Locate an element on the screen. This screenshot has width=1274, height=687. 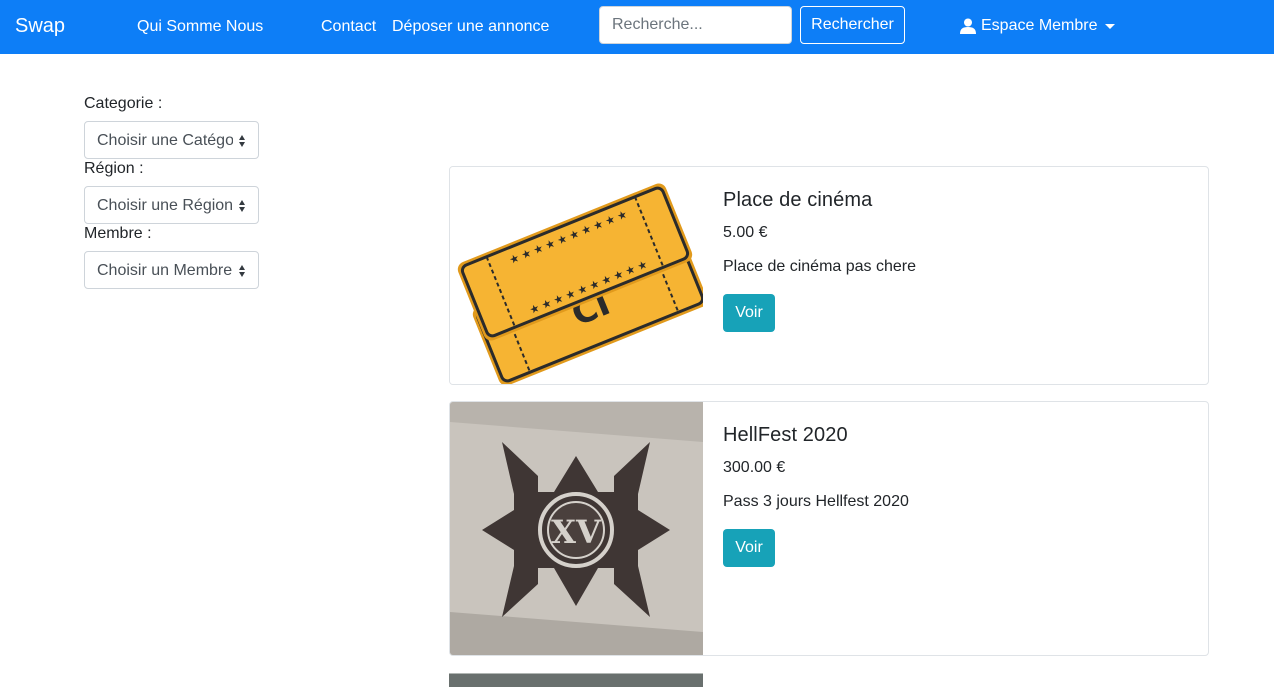
listing-card-image-partial is located at coordinates (576, 680).